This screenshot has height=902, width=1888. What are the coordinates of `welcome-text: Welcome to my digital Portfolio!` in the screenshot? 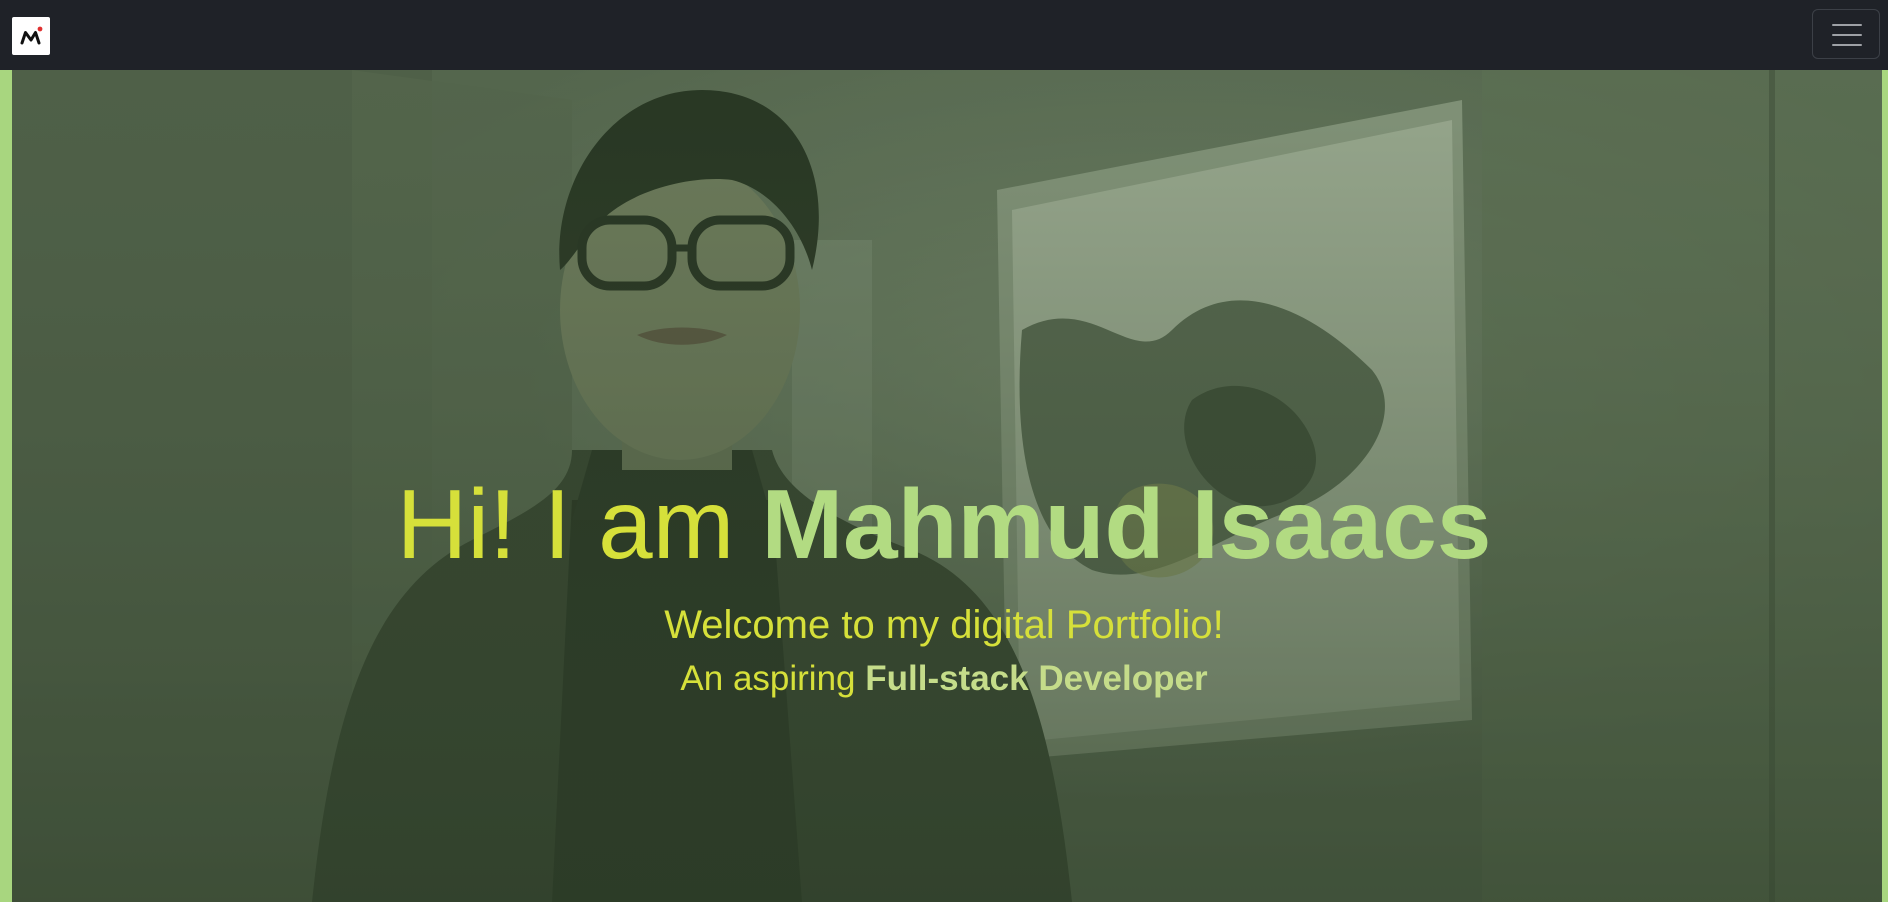 It's located at (944, 625).